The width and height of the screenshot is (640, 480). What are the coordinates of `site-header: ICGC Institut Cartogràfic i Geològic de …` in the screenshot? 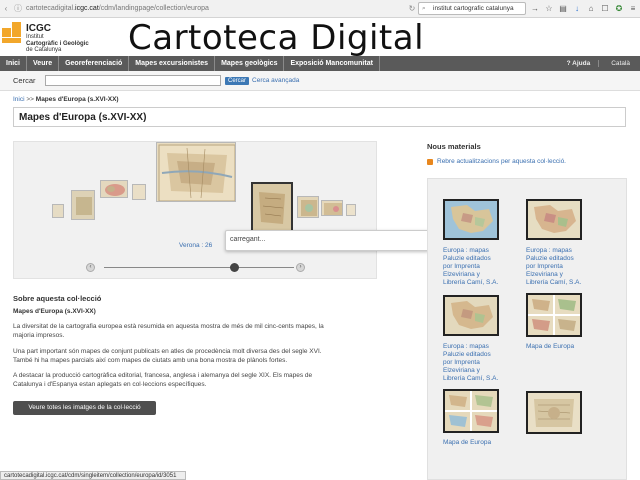 It's located at (320, 38).